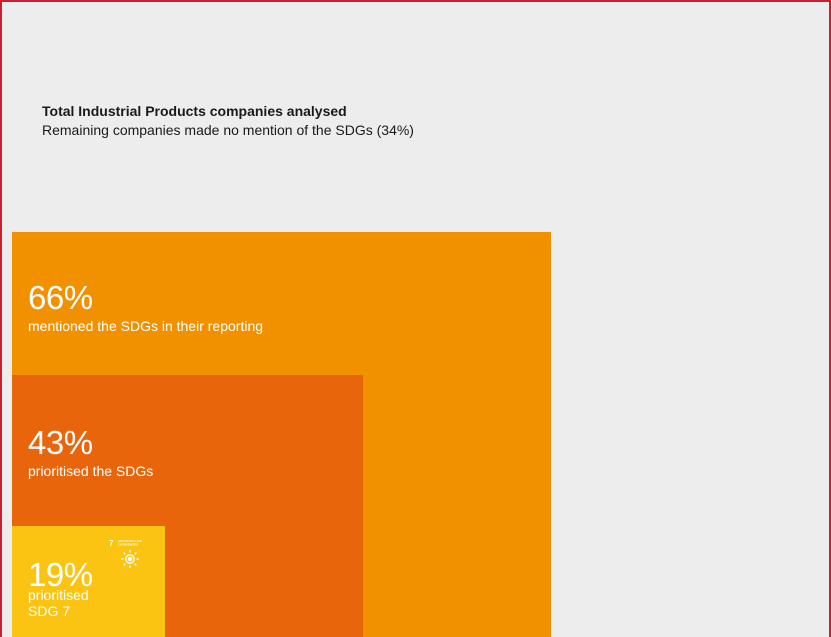 This screenshot has height=637, width=831. What do you see at coordinates (111, 543) in the screenshot?
I see `sdg7-number: 7` at bounding box center [111, 543].